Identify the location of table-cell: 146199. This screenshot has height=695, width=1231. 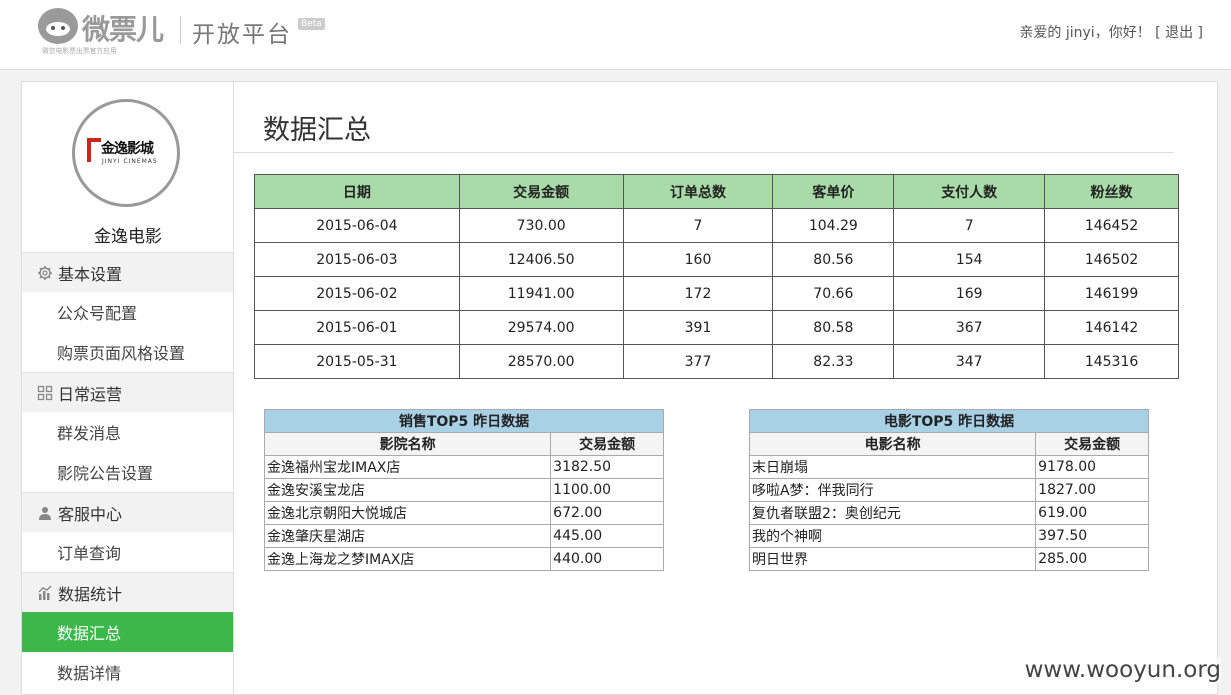
(1111, 293).